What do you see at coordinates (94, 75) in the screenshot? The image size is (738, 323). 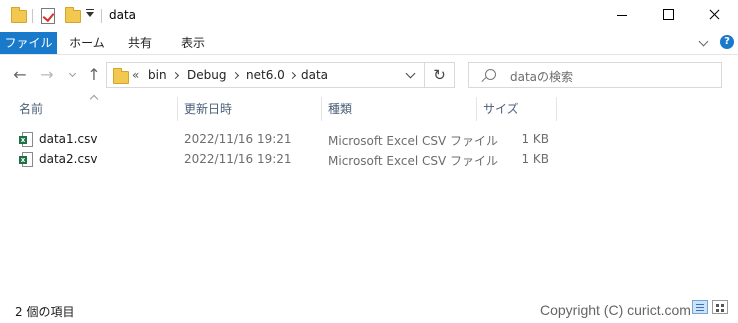 I see `up-arrow-icon: ↑` at bounding box center [94, 75].